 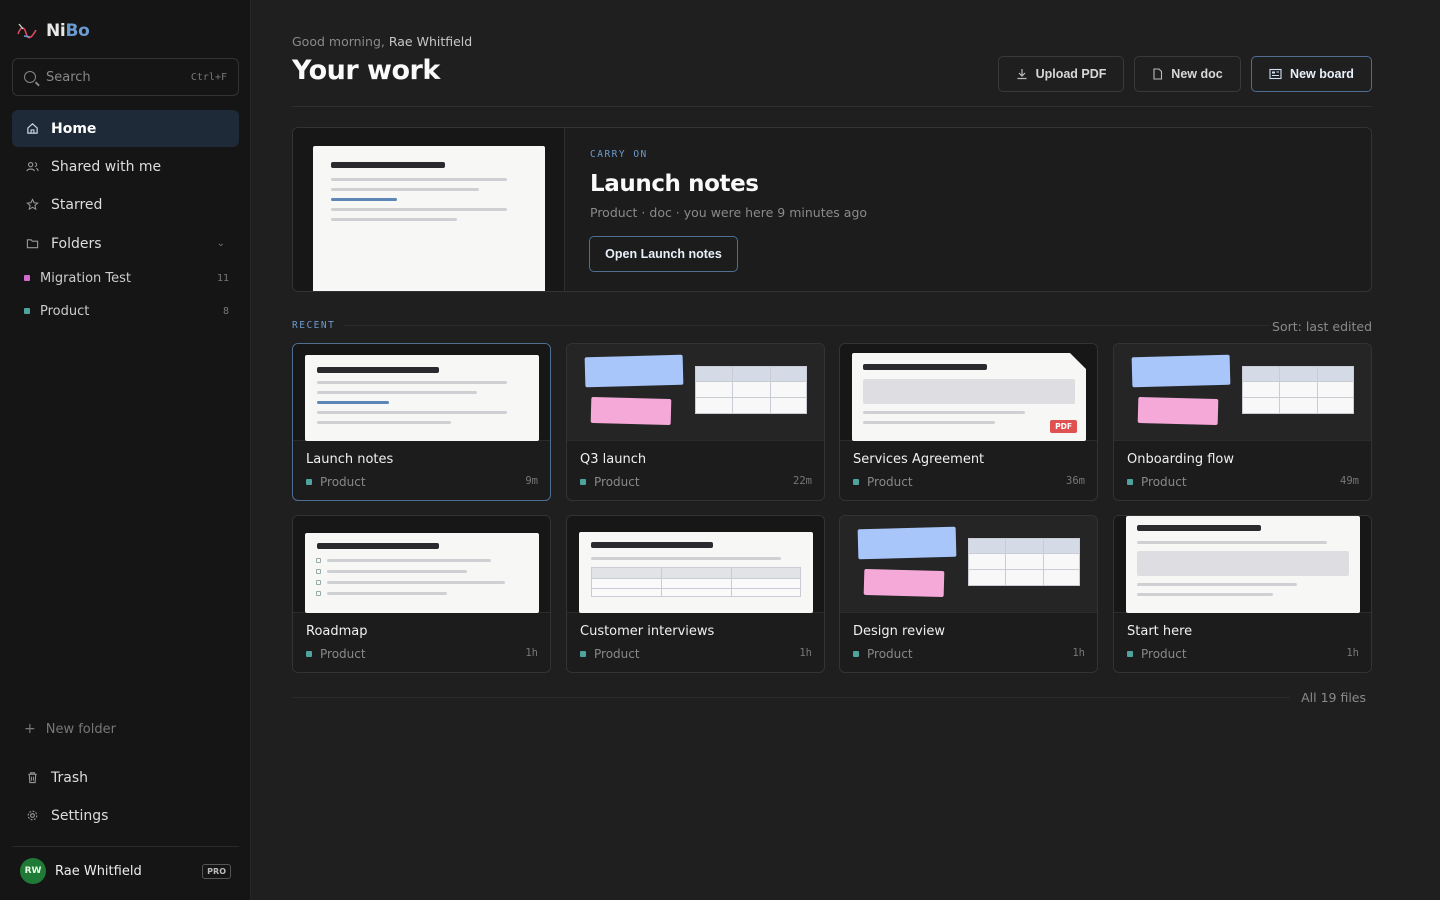 What do you see at coordinates (807, 325) in the screenshot?
I see `recent-divider` at bounding box center [807, 325].